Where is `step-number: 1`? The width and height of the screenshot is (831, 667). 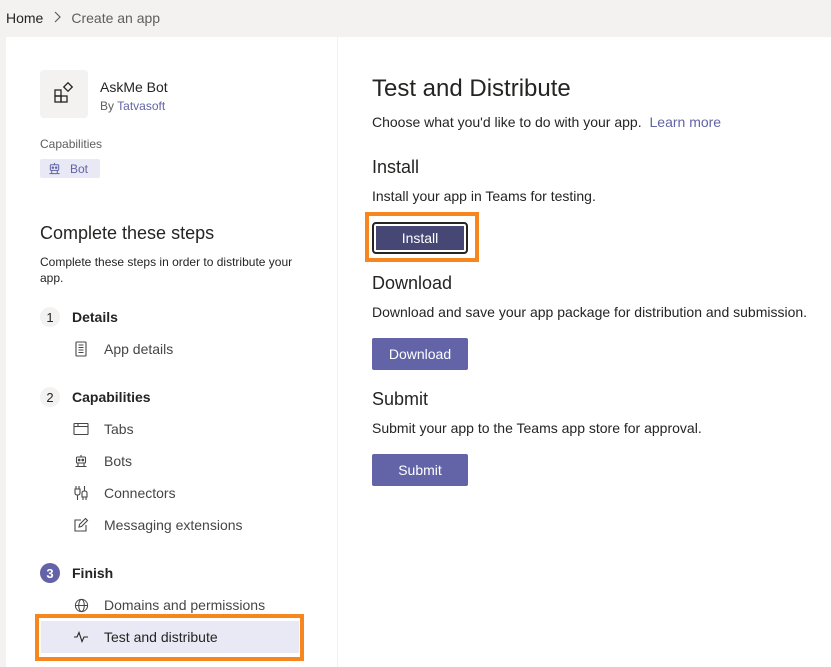
step-number: 1 is located at coordinates (50, 317).